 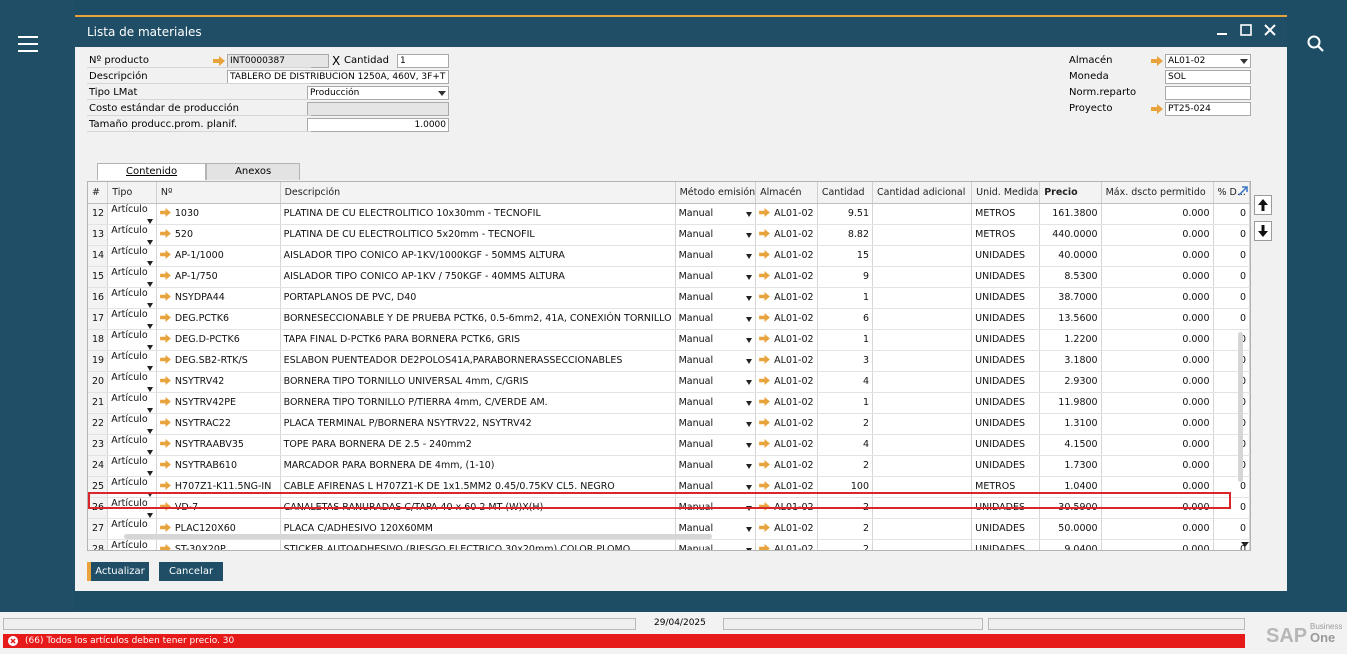 What do you see at coordinates (278, 61) in the screenshot?
I see `product-field: INT0000387` at bounding box center [278, 61].